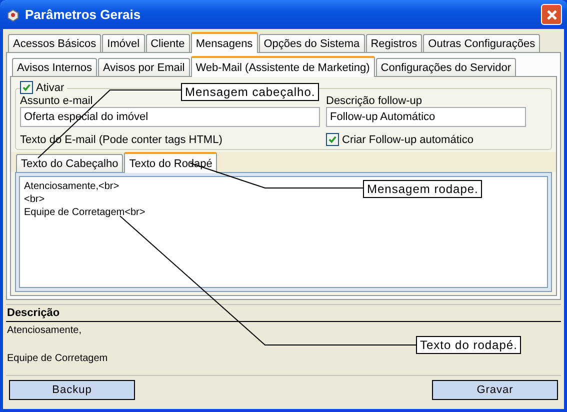 Image resolution: width=567 pixels, height=412 pixels. What do you see at coordinates (311, 43) in the screenshot?
I see `tab: Opções do Sistema` at bounding box center [311, 43].